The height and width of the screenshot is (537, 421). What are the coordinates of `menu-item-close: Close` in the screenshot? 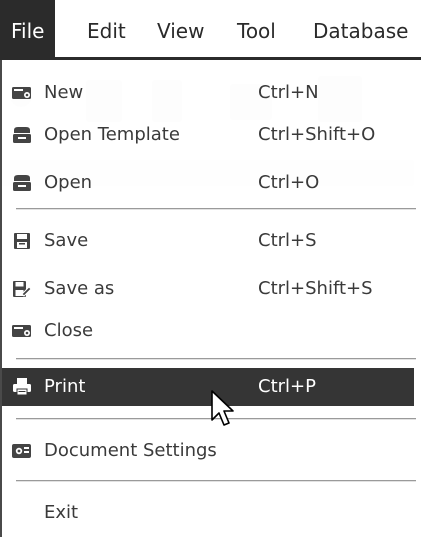 It's located at (208, 331).